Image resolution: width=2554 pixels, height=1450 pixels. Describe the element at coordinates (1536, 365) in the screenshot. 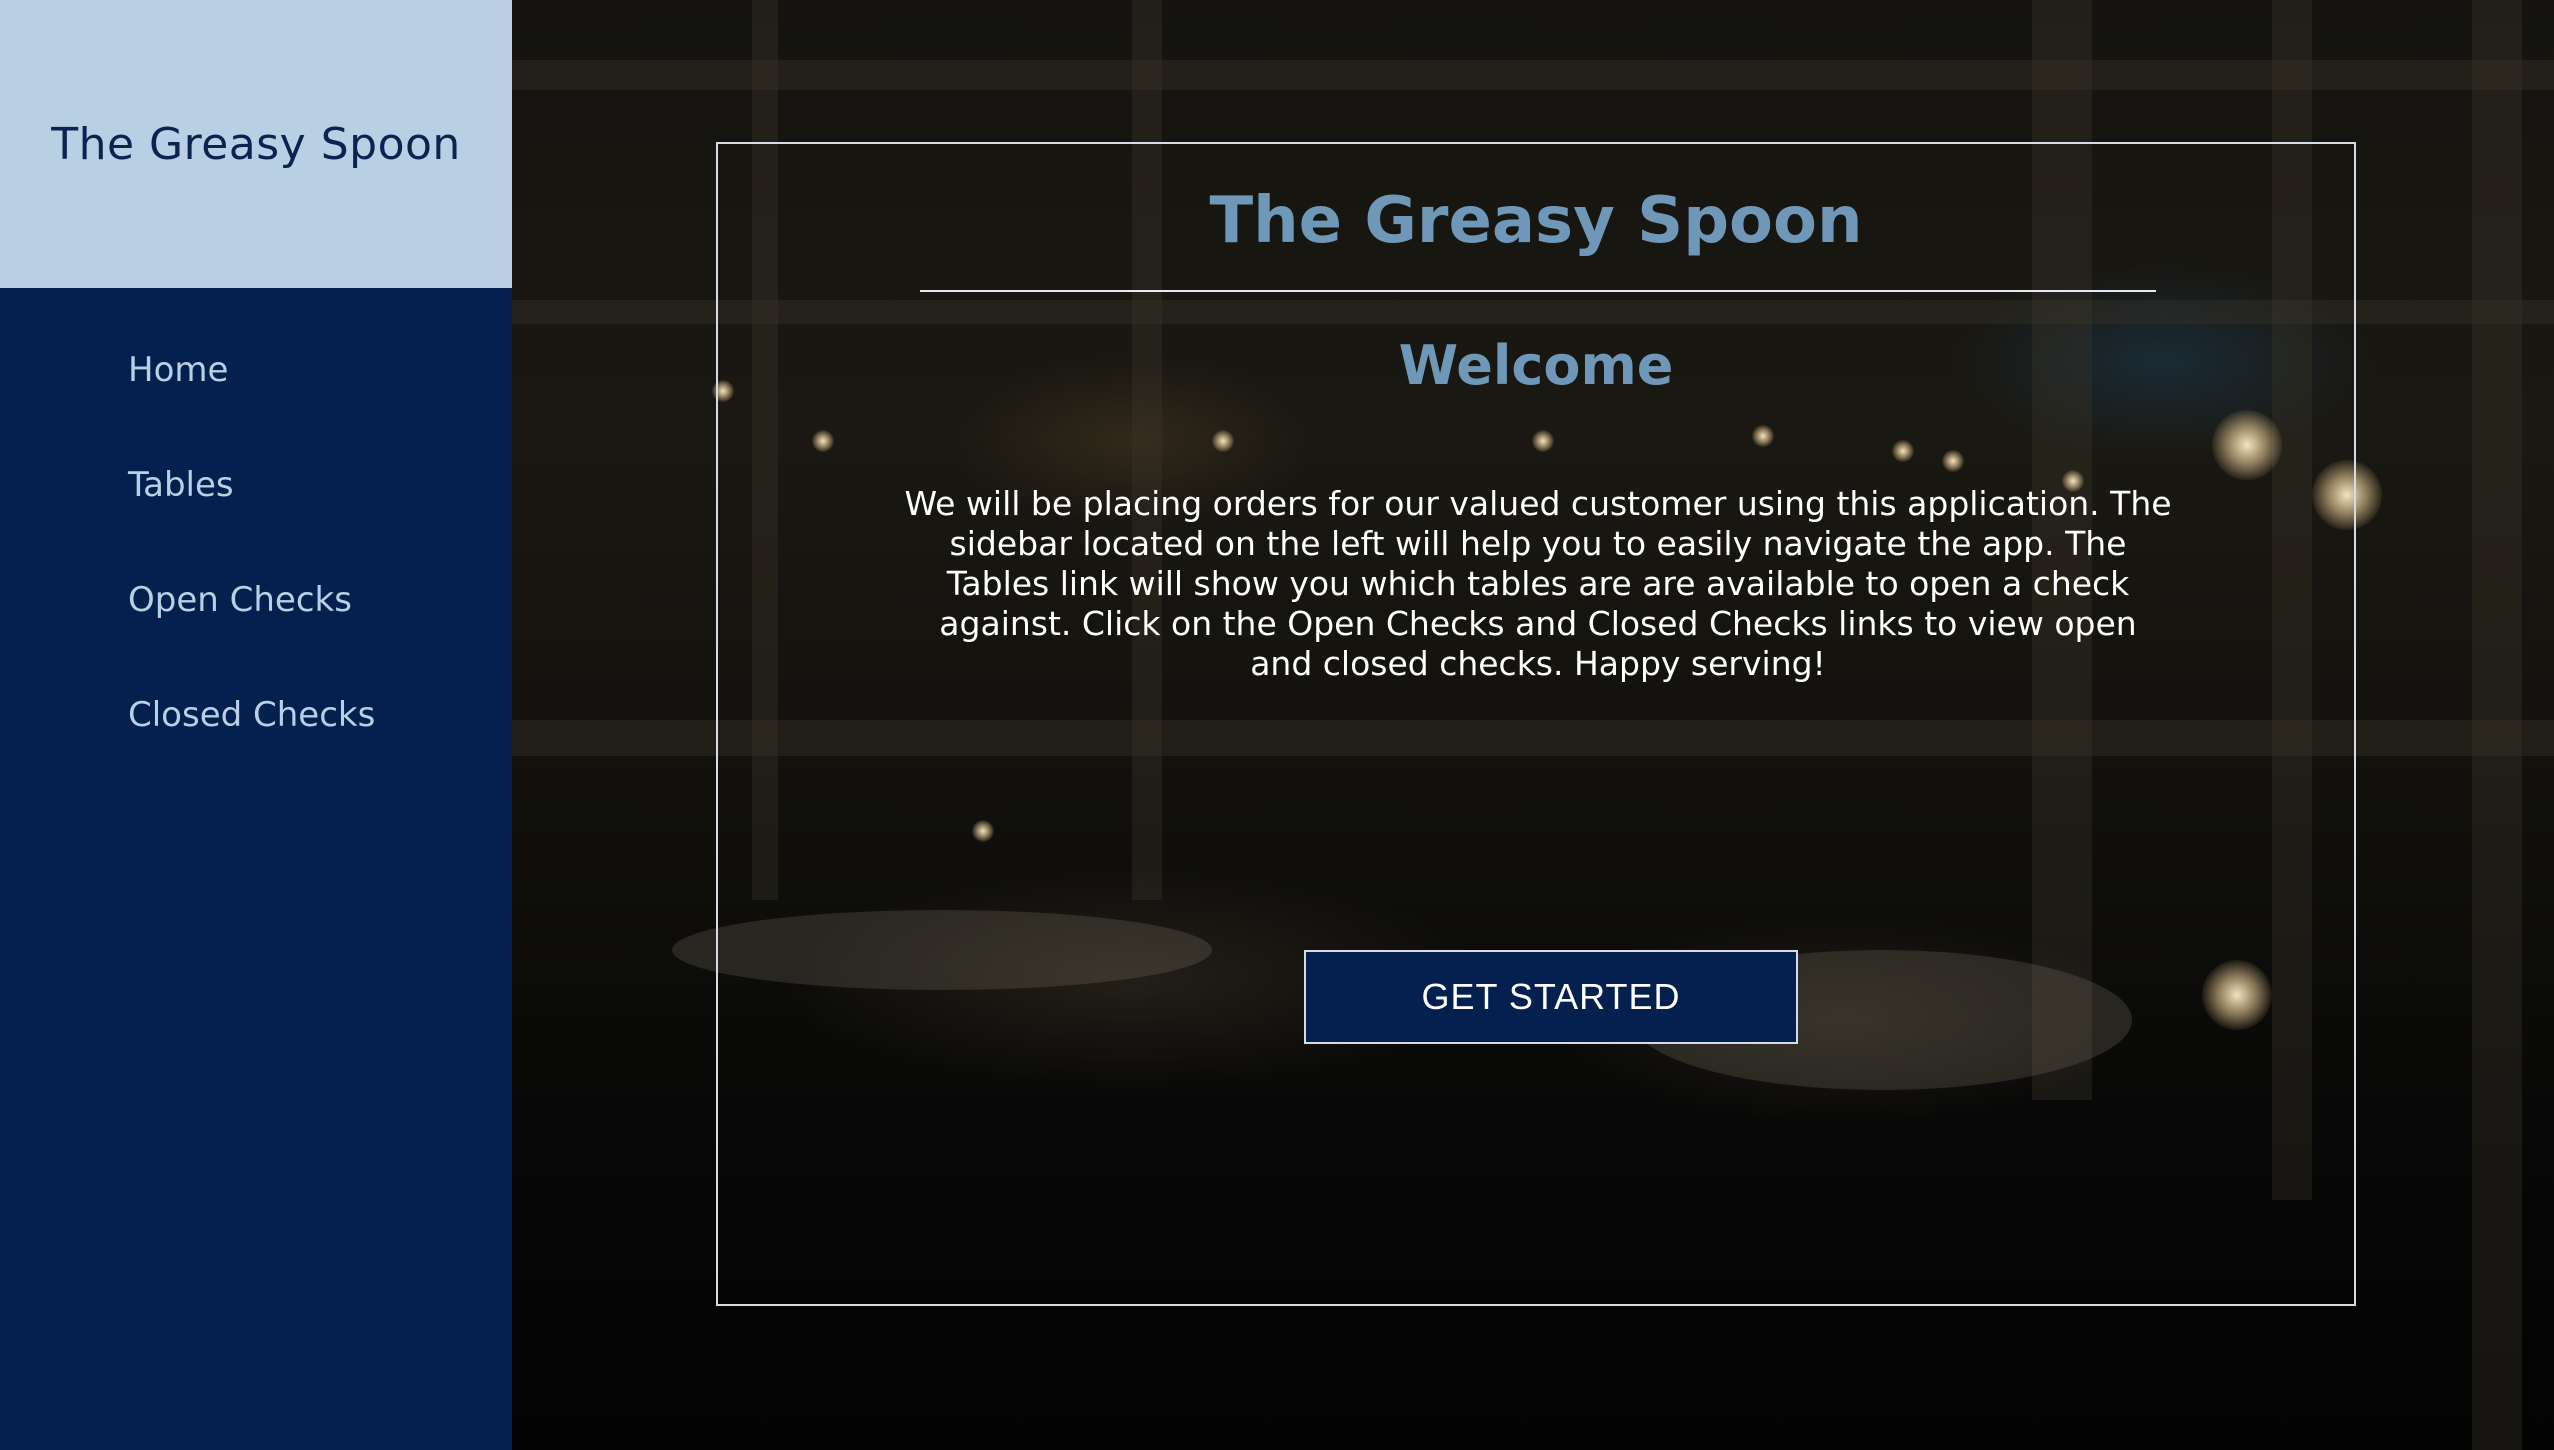

I see `welcome-heading: Welcome` at that location.